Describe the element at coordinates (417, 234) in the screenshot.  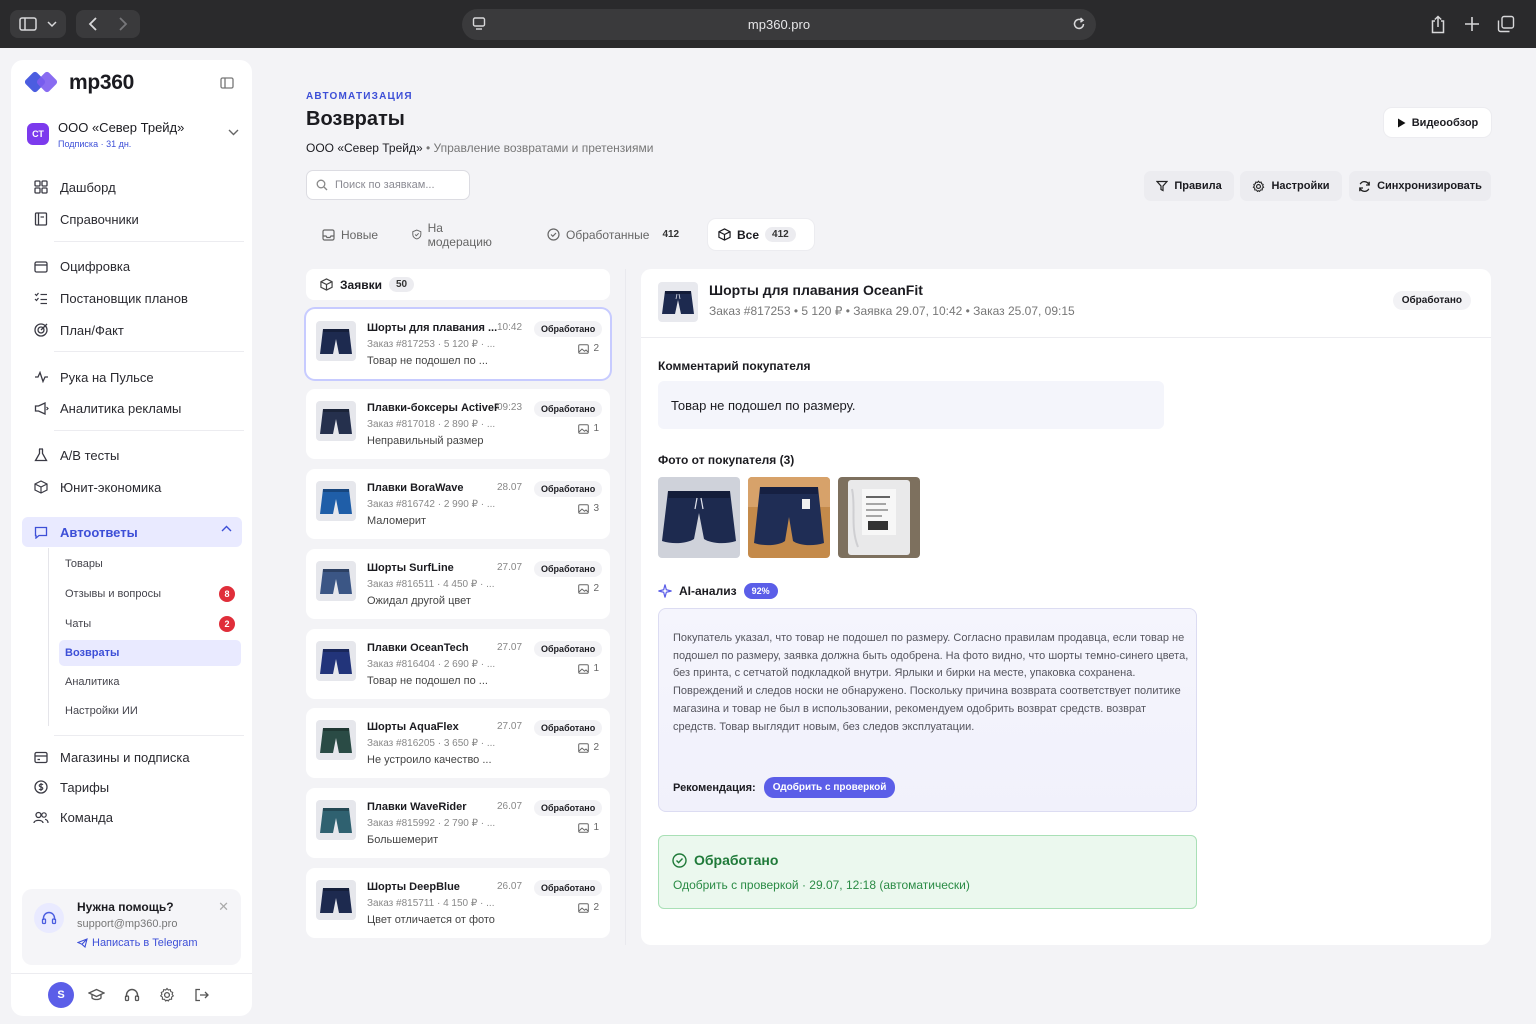
I see `shield-check-icon` at that location.